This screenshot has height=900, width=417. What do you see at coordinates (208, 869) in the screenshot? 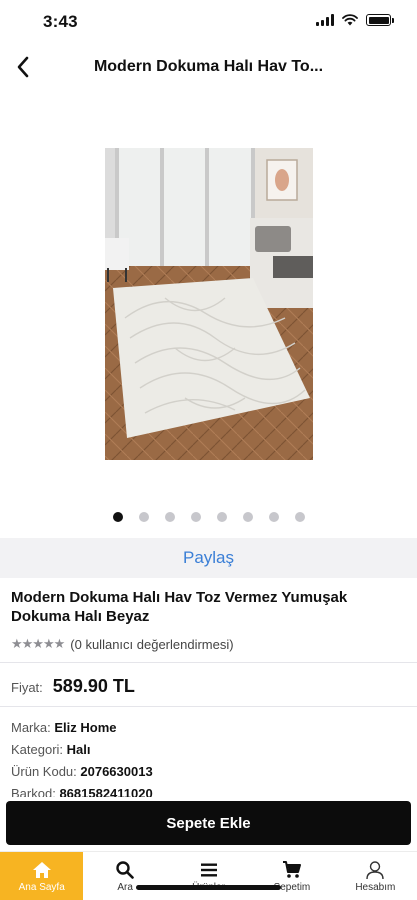
I see `menu-icon` at bounding box center [208, 869].